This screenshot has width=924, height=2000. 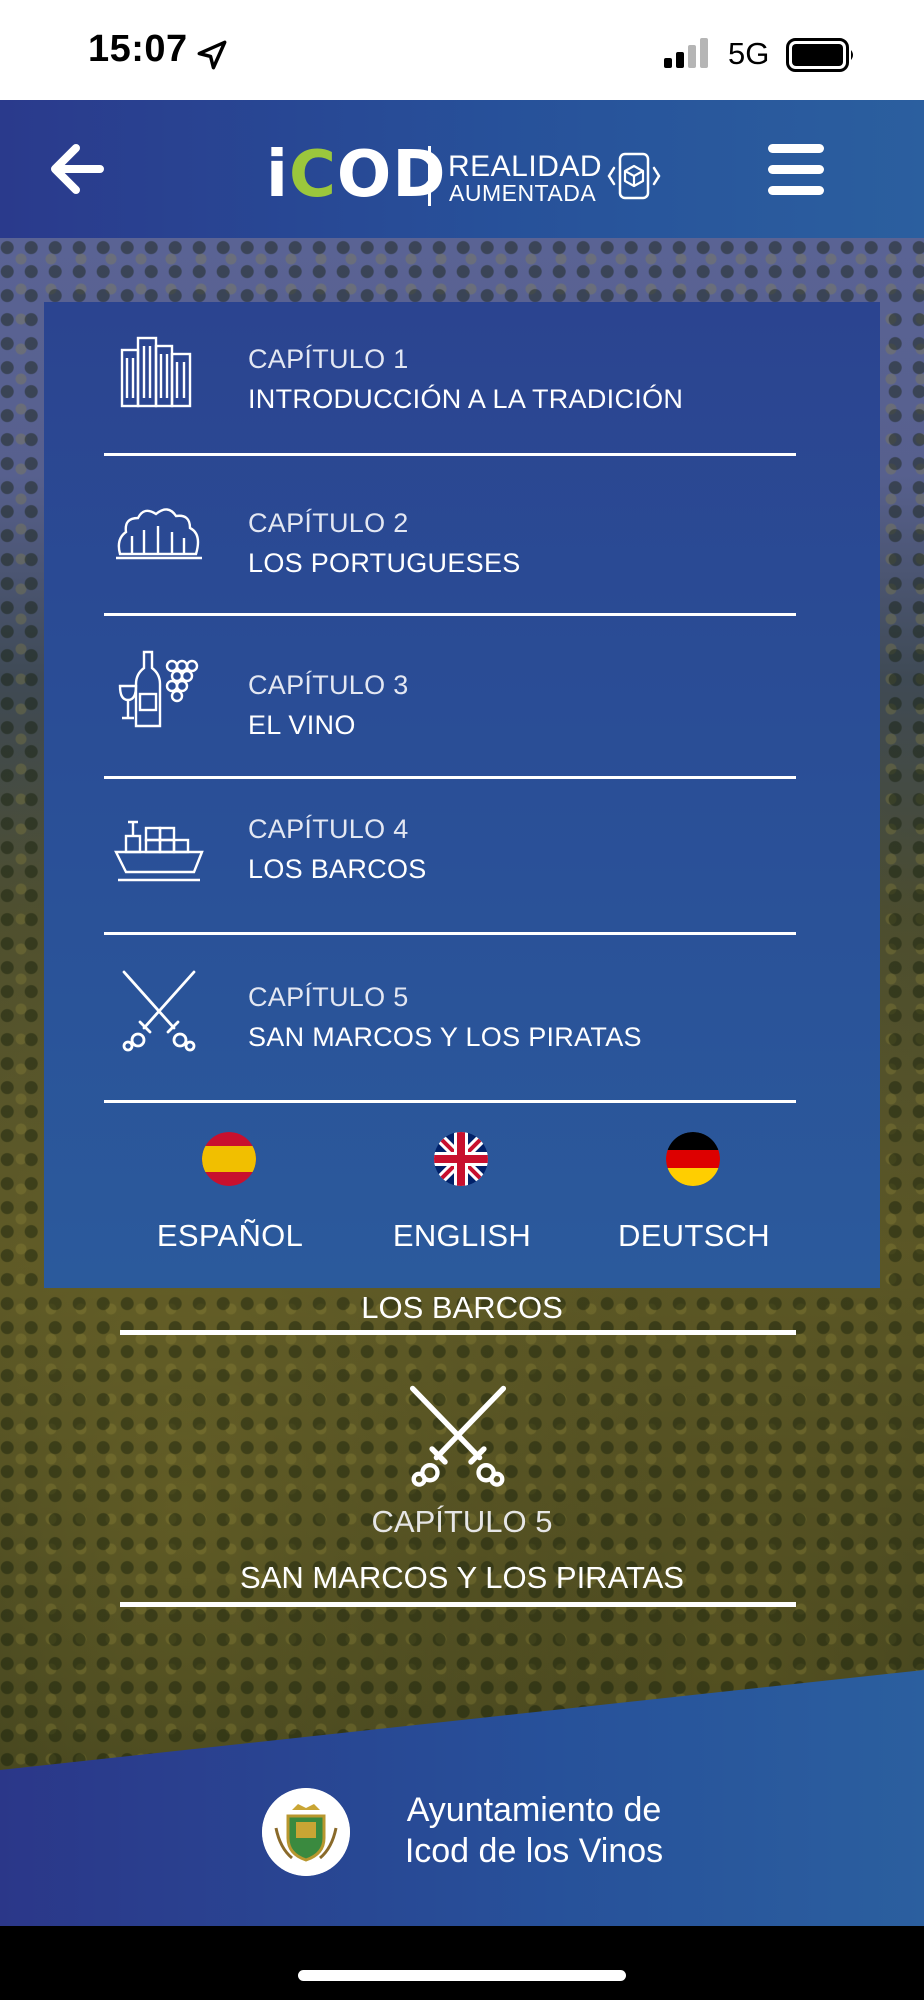 I want to click on bg-chapter-4-title: LOS BARCOS, so click(x=462, y=1308).